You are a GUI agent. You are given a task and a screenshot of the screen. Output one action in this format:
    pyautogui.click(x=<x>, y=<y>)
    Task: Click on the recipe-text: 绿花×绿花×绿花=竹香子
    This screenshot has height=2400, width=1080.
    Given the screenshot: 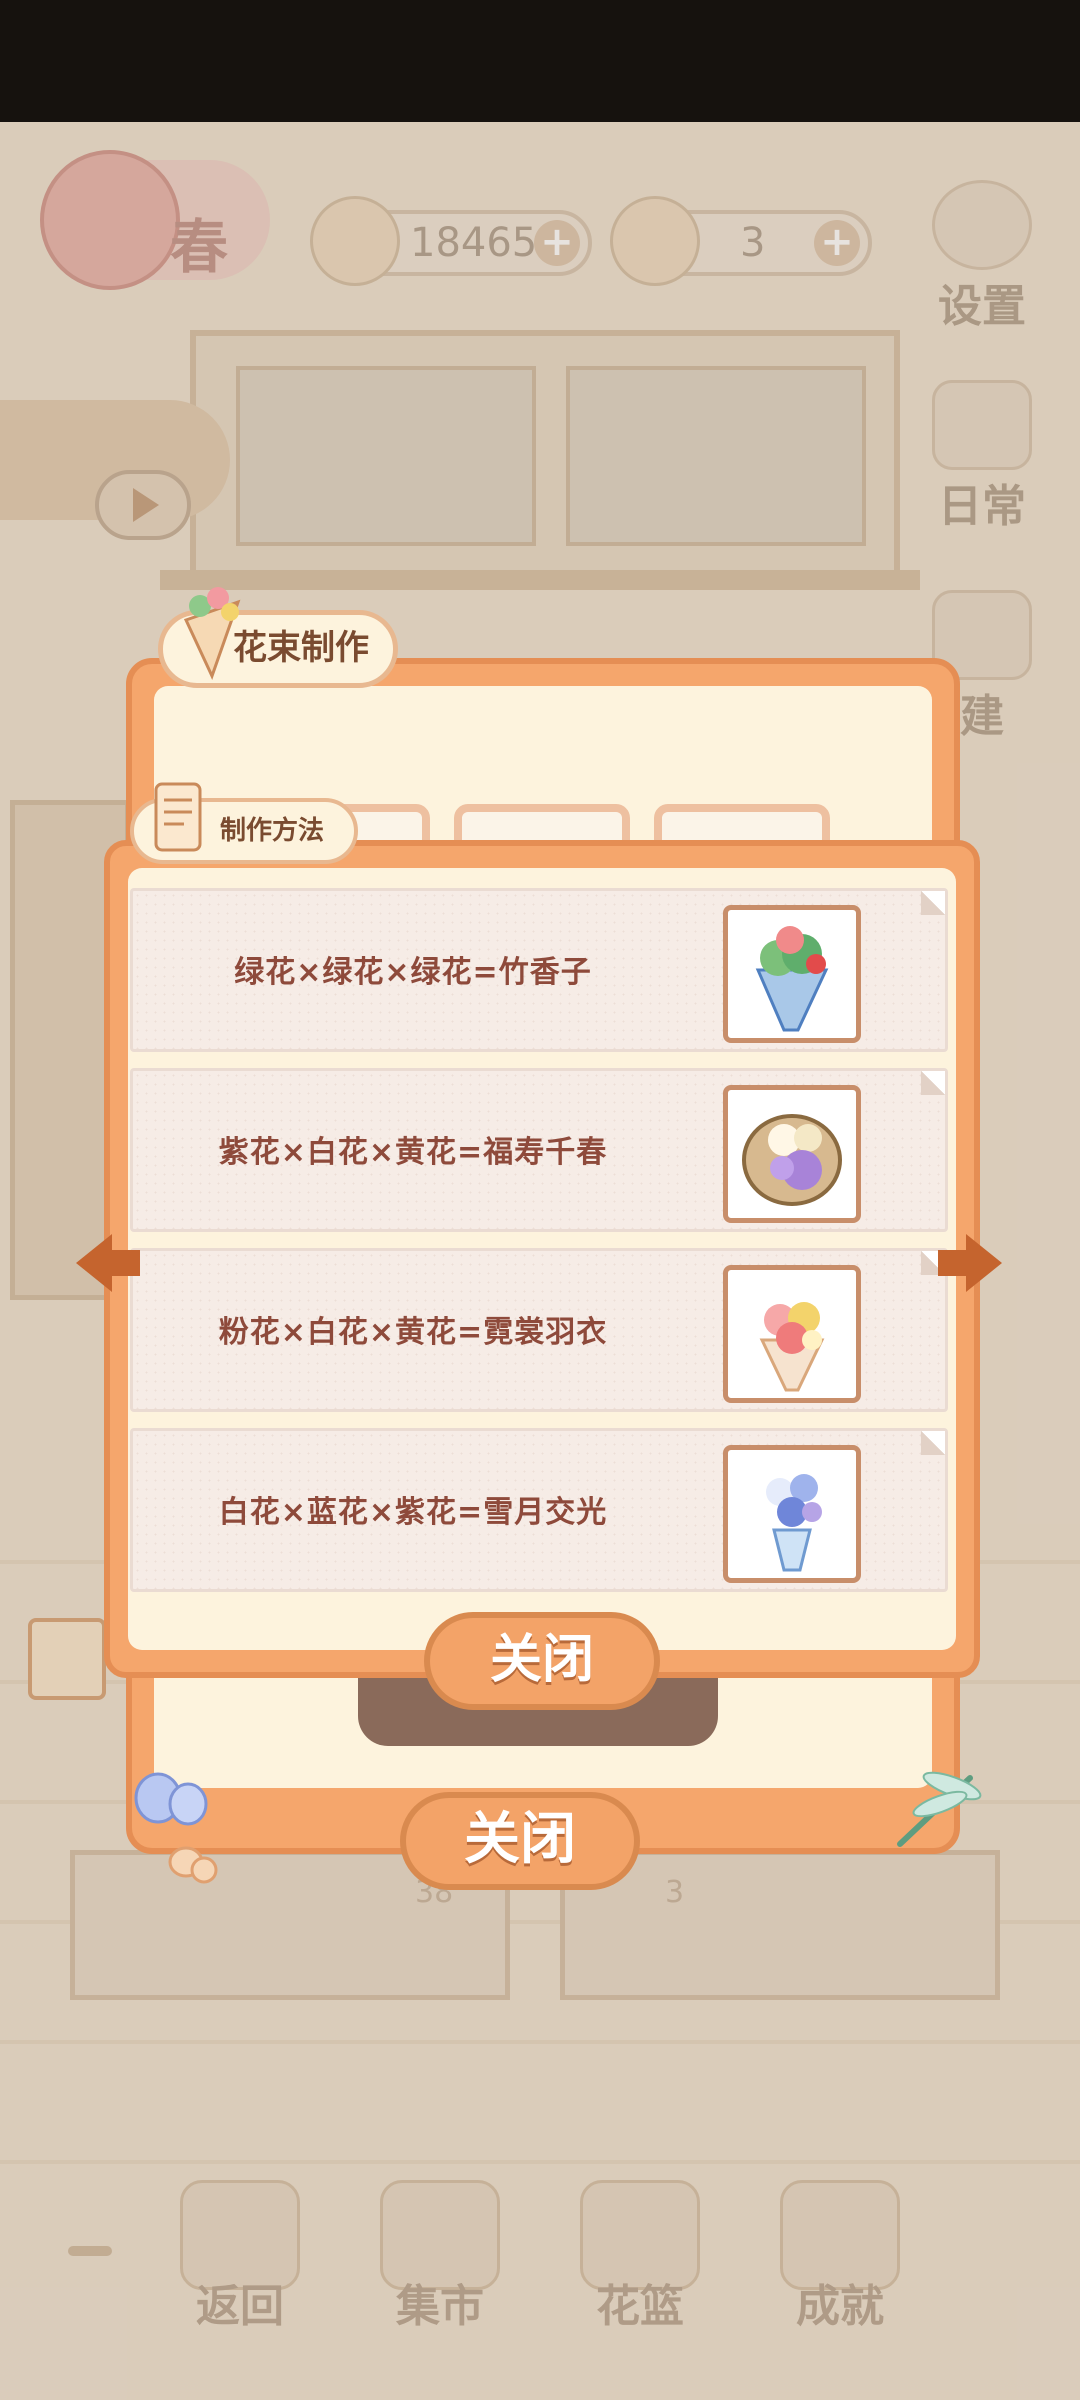 What is the action you would take?
    pyautogui.click(x=413, y=972)
    